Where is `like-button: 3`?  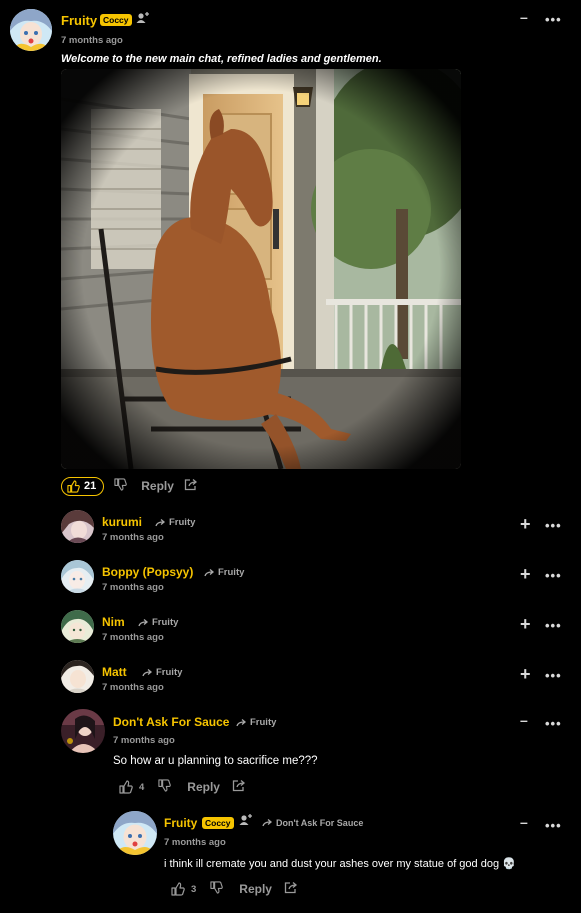
like-button: 3 is located at coordinates (183, 889).